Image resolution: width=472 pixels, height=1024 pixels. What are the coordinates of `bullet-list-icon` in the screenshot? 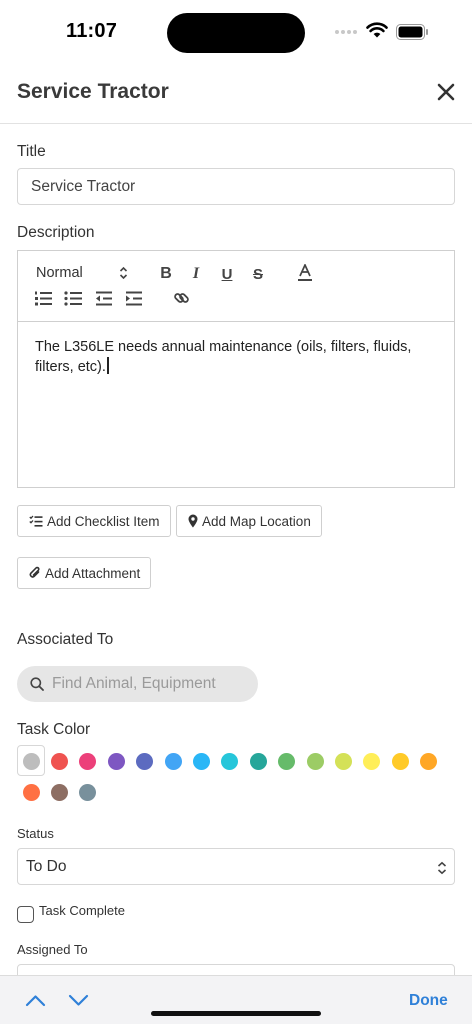 It's located at (73, 298).